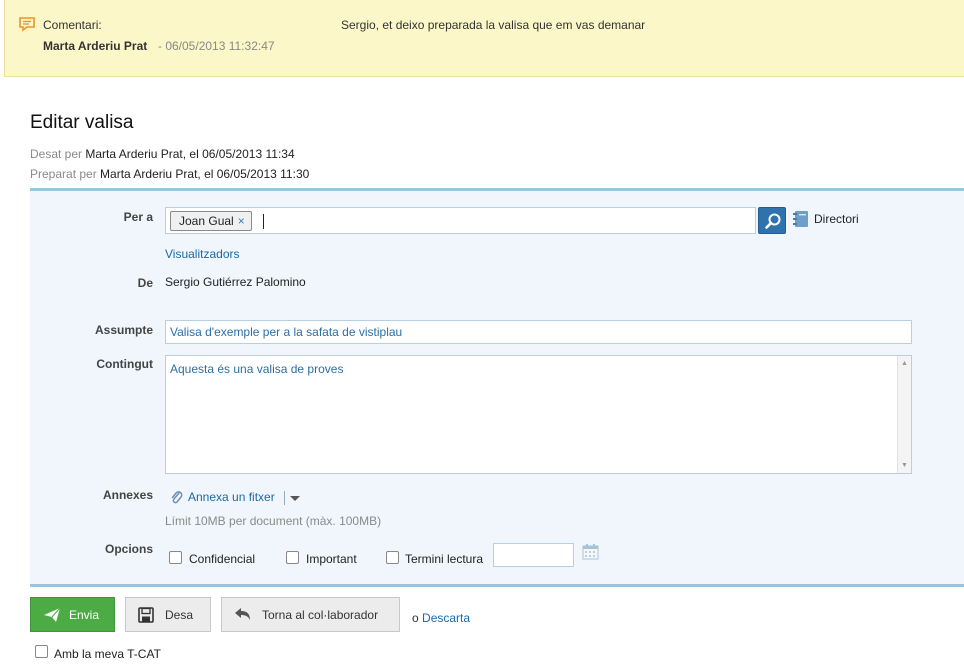 The width and height of the screenshot is (964, 671). I want to click on search-icon, so click(773, 225).